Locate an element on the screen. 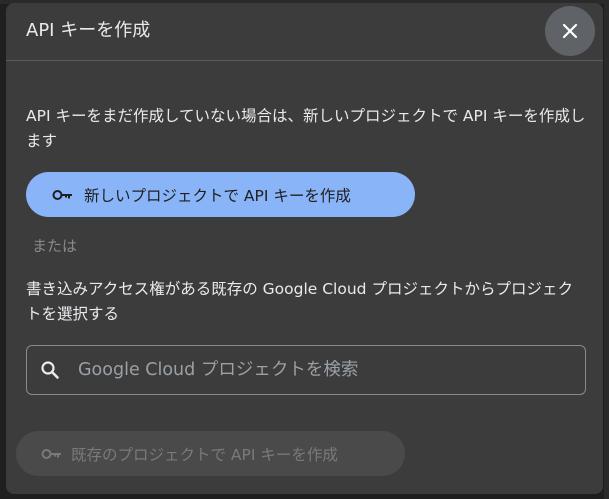 The image size is (609, 499). close-icon is located at coordinates (570, 31).